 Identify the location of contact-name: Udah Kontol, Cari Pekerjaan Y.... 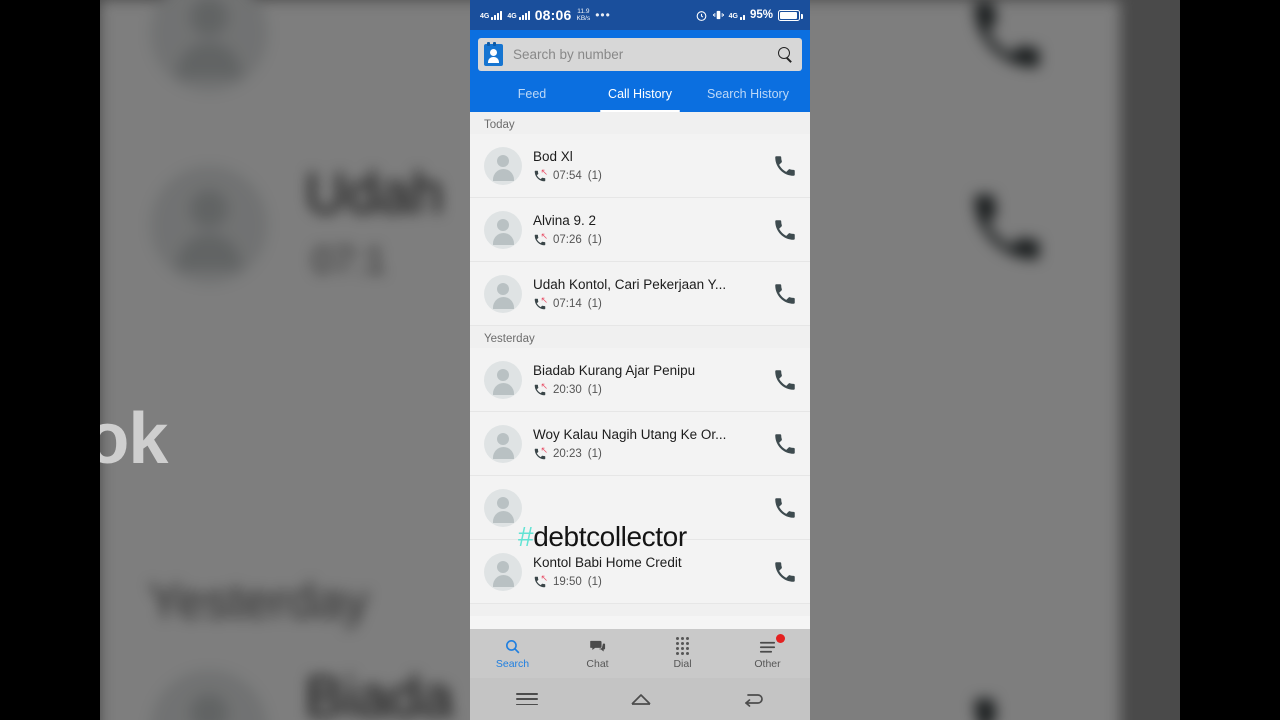
(630, 284).